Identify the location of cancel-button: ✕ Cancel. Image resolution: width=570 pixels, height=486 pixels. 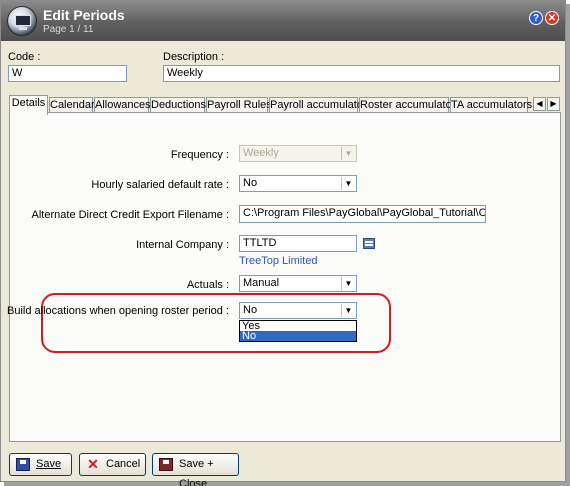
(112, 464).